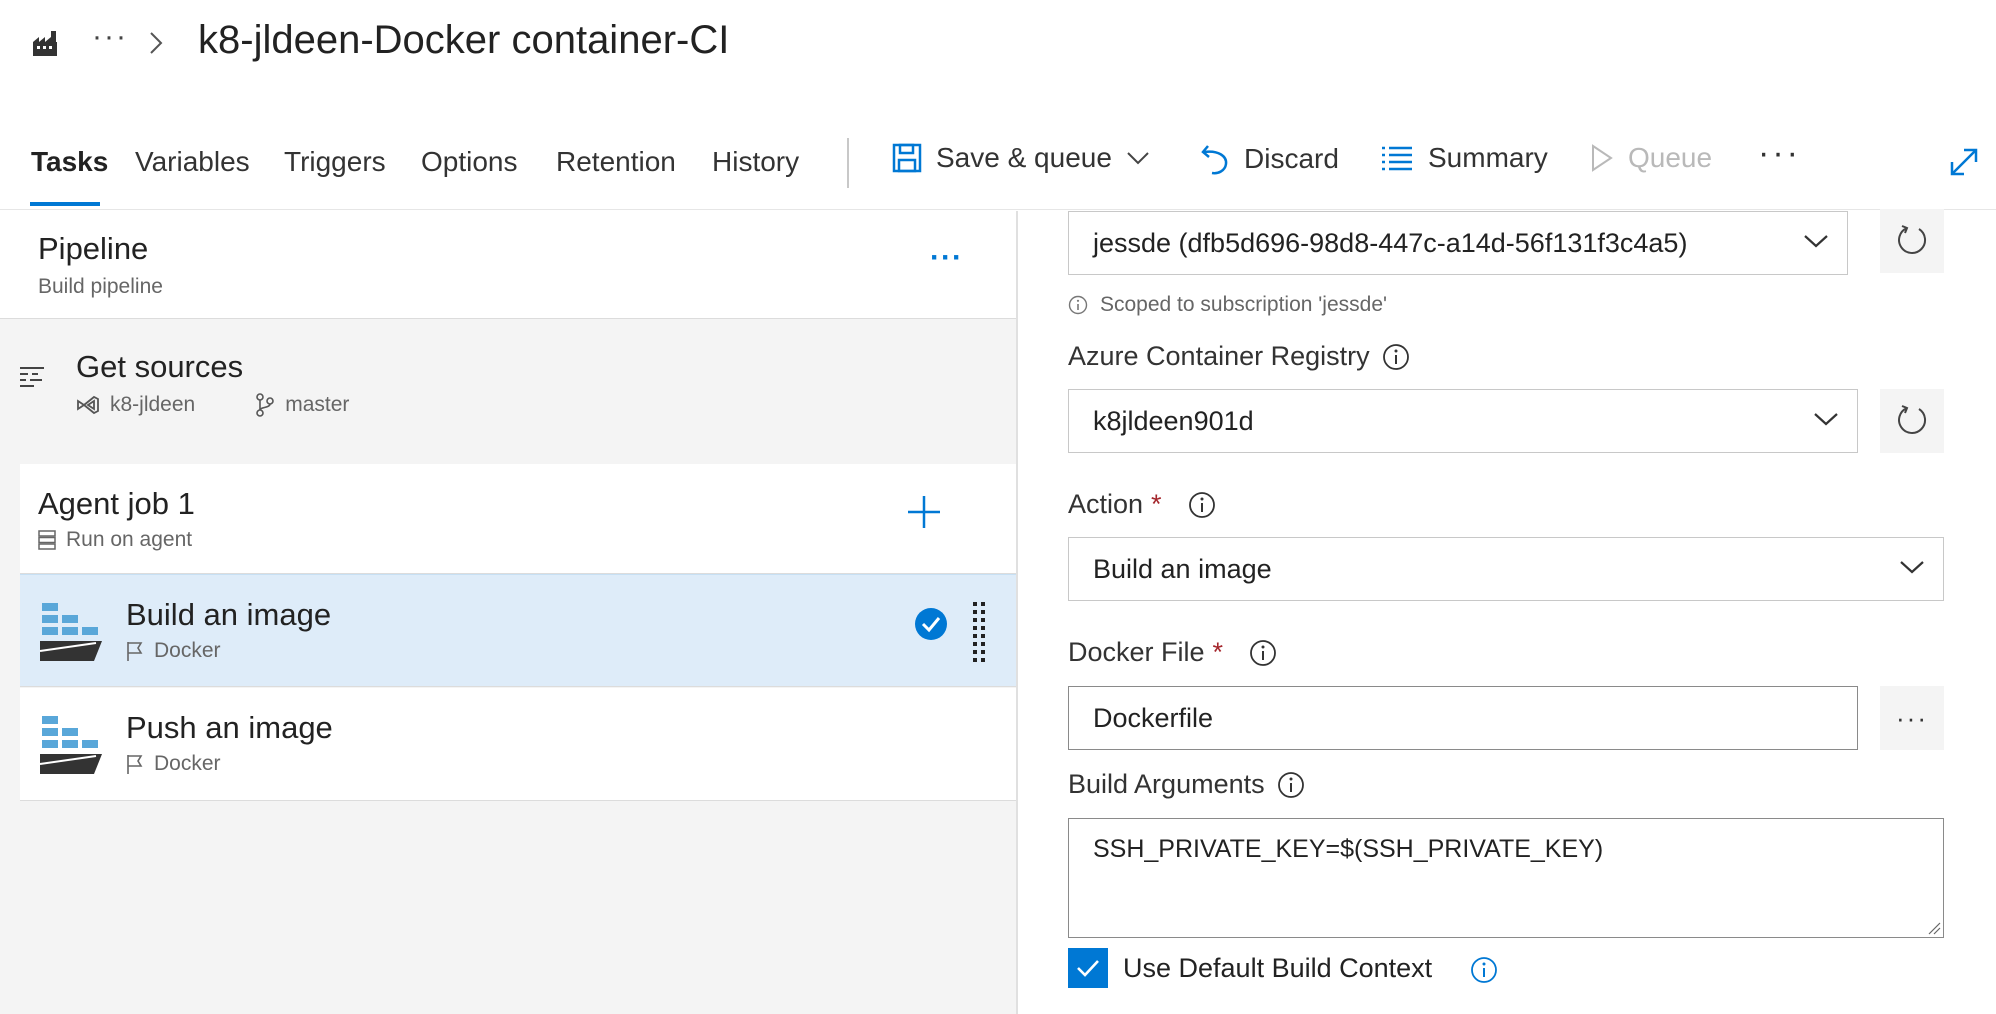  Describe the element at coordinates (156, 43) in the screenshot. I see `chevron-right-icon` at that location.